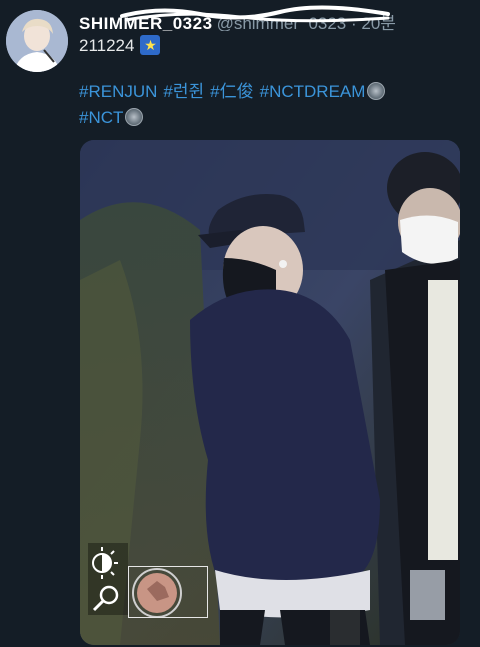  What do you see at coordinates (168, 592) in the screenshot?
I see `sticker-thumbnail` at bounding box center [168, 592].